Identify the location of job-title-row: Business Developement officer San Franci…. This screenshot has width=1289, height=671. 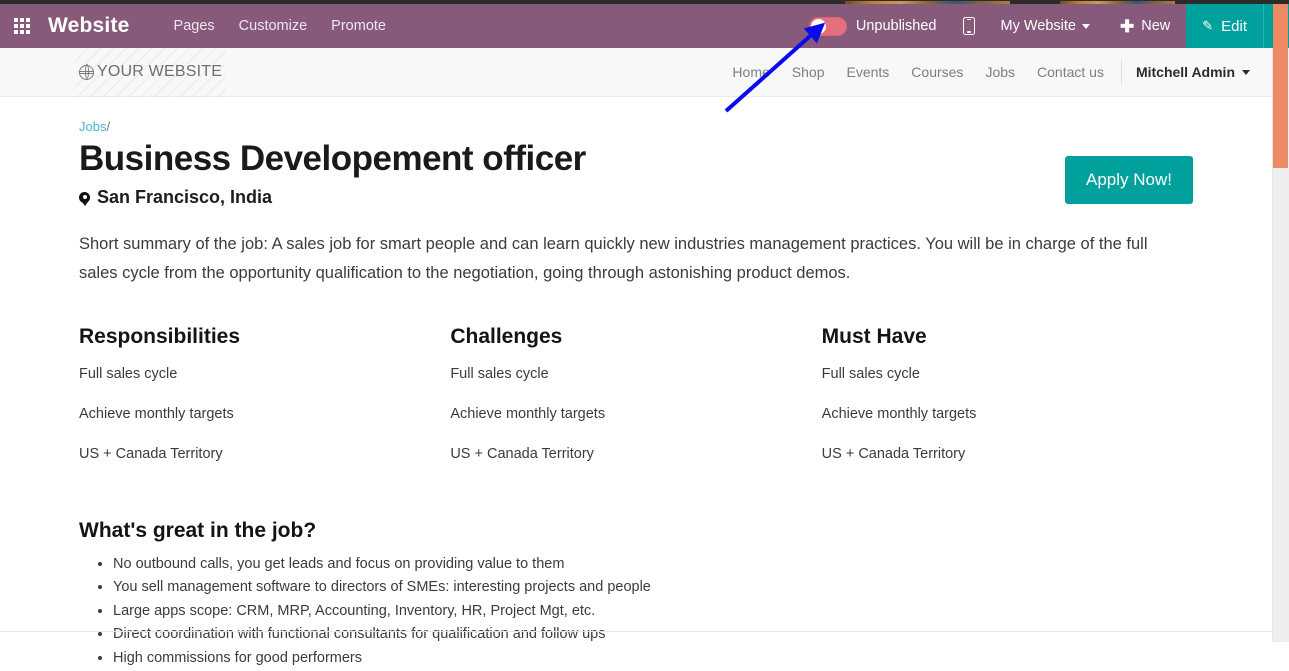
(636, 171).